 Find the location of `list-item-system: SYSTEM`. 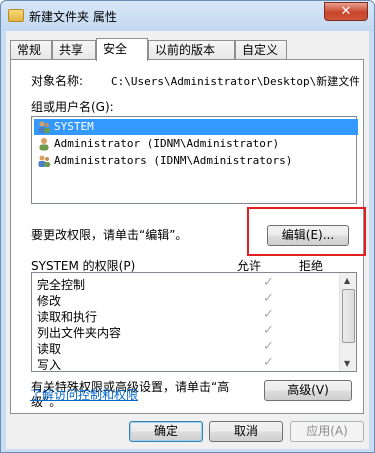

list-item-system: SYSTEM is located at coordinates (196, 127).